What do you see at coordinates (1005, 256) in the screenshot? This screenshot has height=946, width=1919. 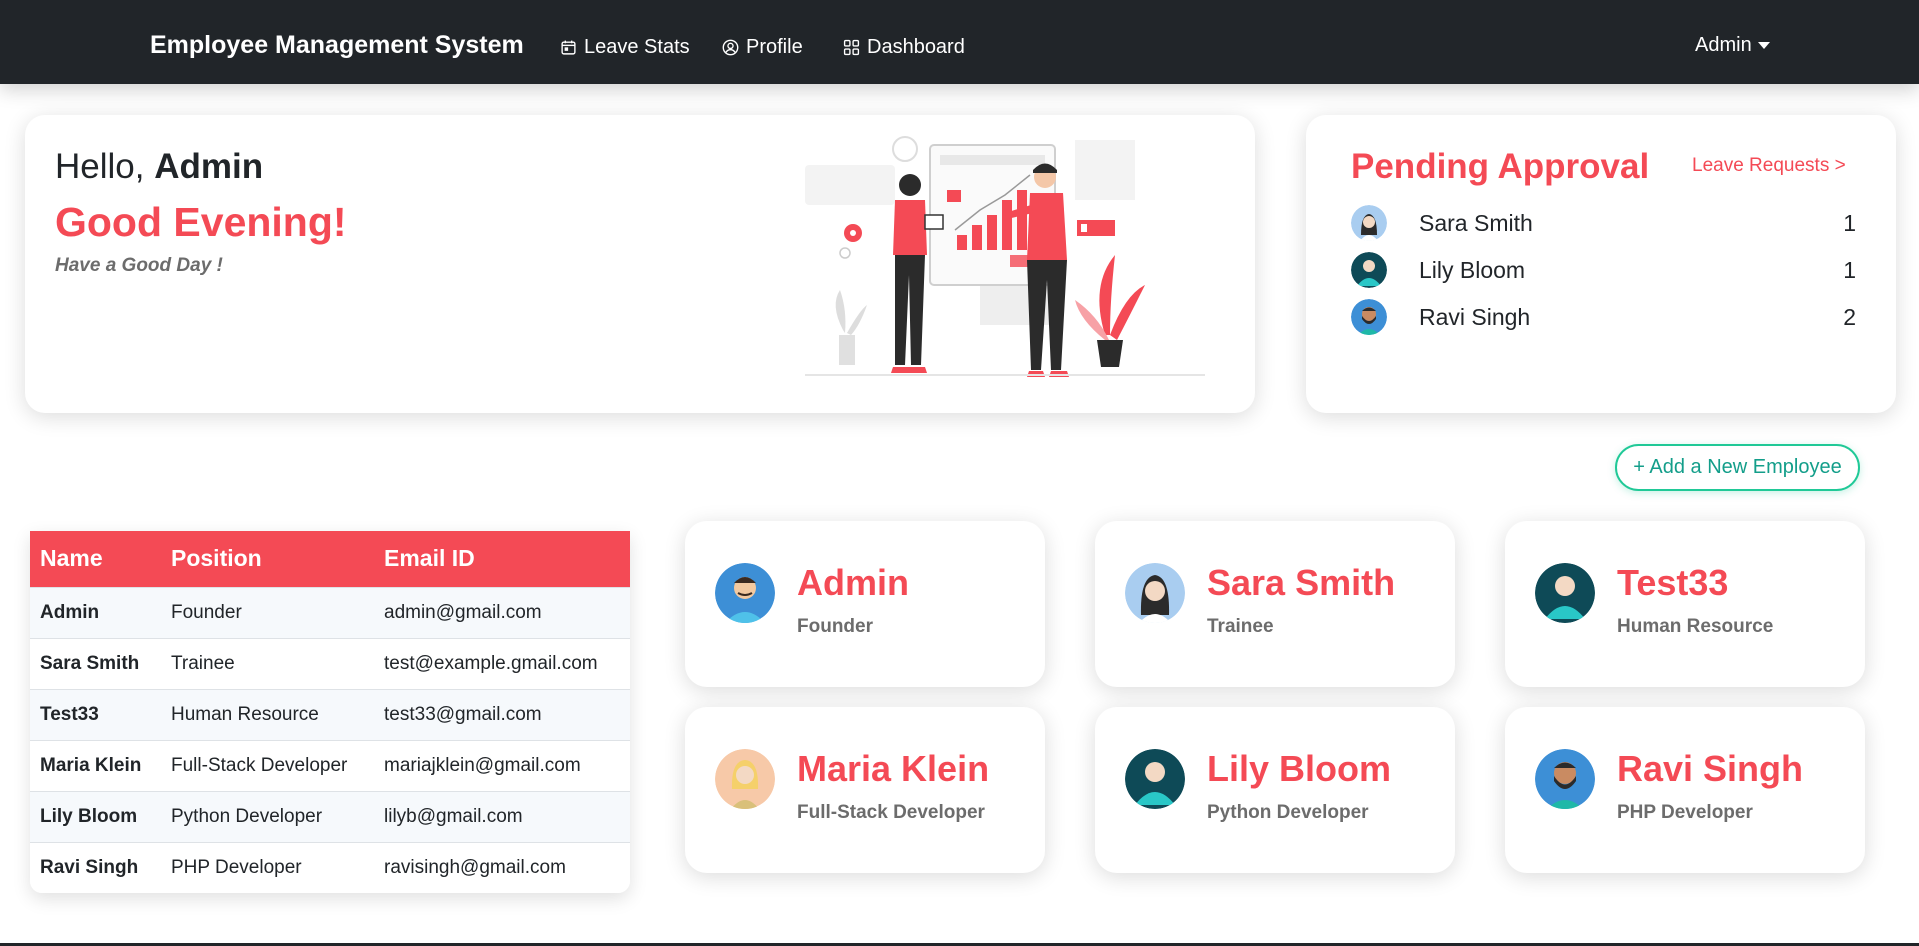 I see `presentation-illustration` at bounding box center [1005, 256].